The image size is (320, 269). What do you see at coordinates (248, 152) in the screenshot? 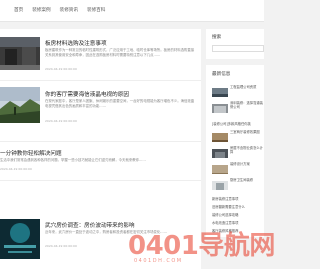
I see `recent-post-title: 房屋不含物业费怎么计算` at bounding box center [248, 152].